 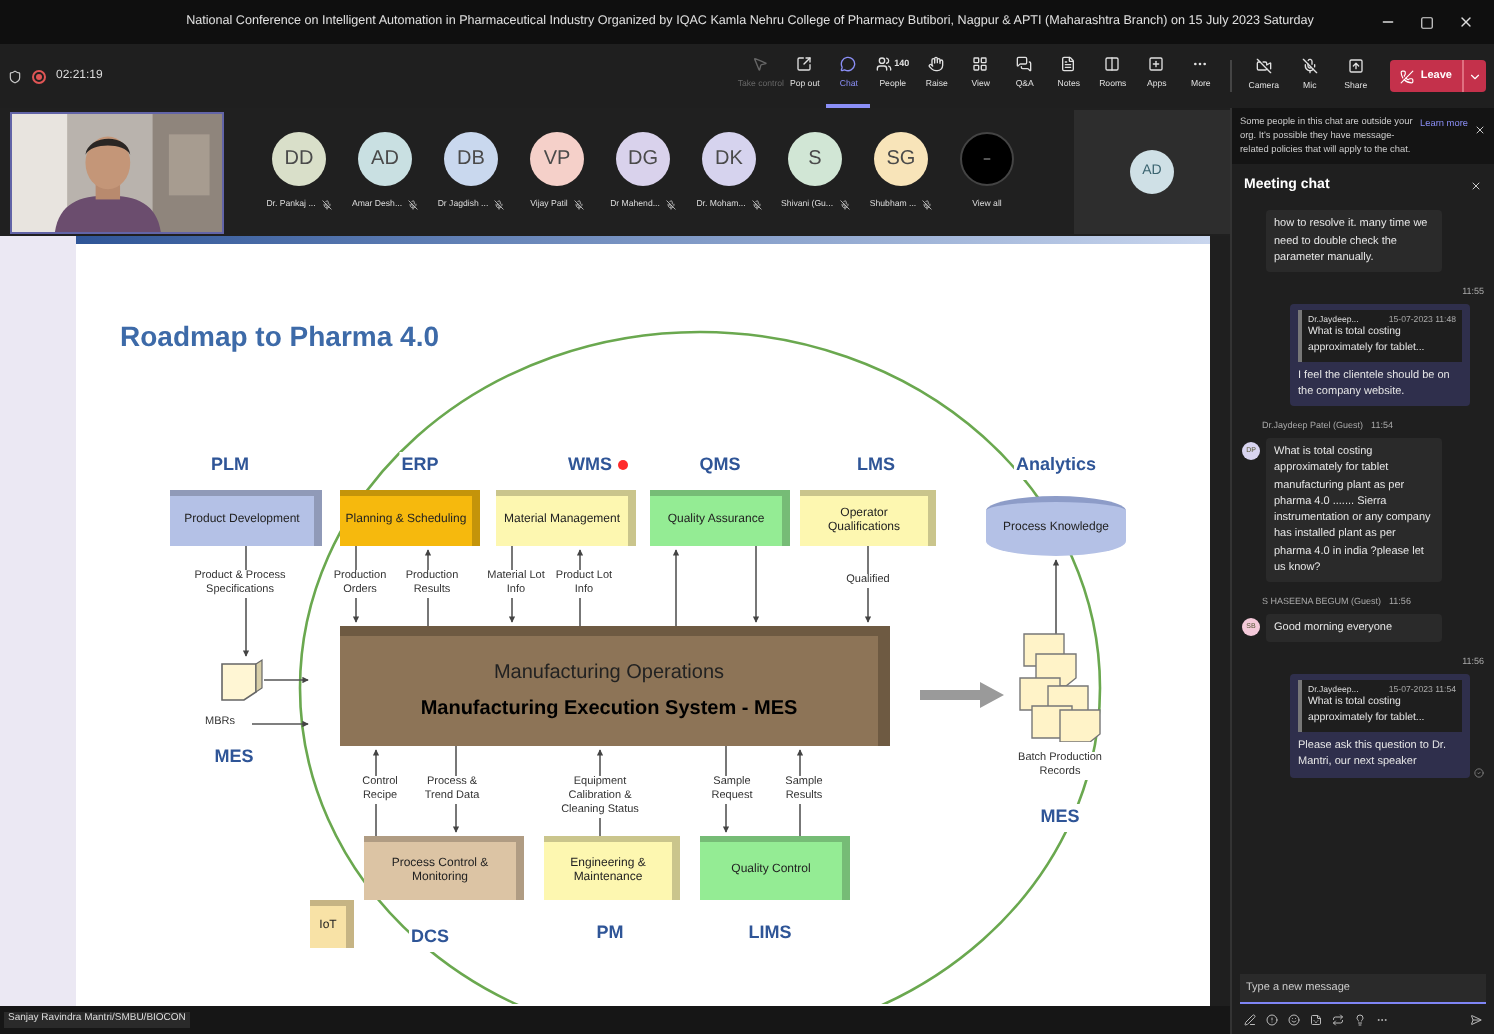 What do you see at coordinates (720, 465) in the screenshot?
I see `system-heading: QMS` at bounding box center [720, 465].